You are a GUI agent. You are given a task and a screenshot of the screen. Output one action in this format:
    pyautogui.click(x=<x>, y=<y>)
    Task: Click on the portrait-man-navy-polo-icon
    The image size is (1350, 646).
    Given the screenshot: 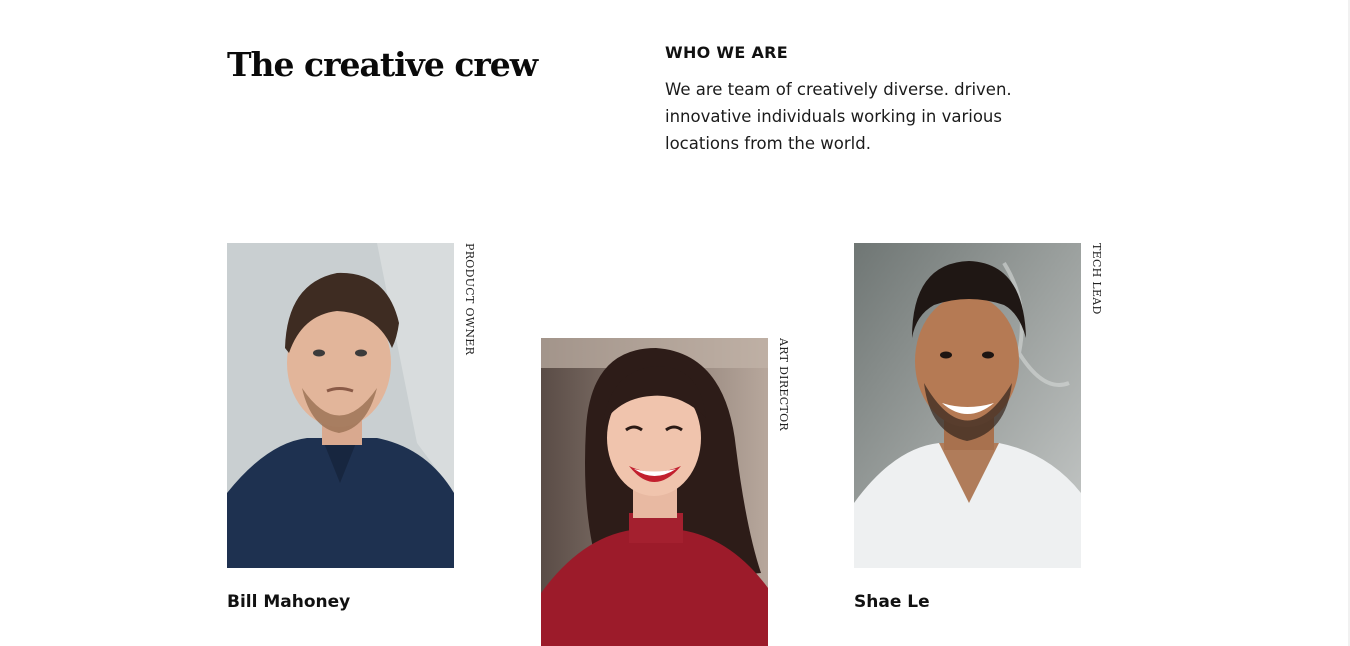 What is the action you would take?
    pyautogui.click(x=340, y=405)
    